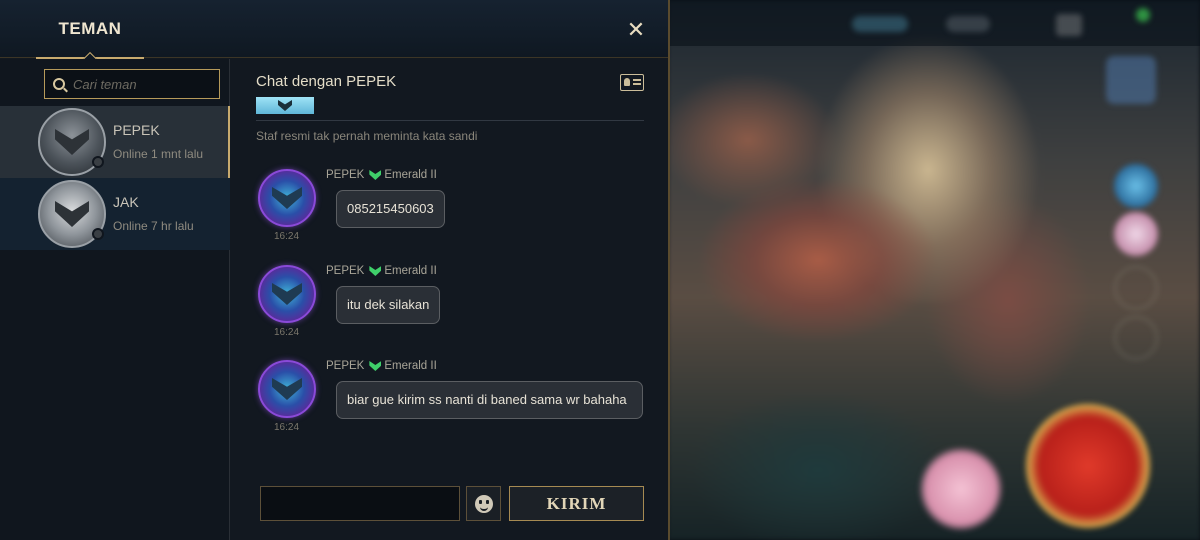  What do you see at coordinates (1143, 15) in the screenshot?
I see `network-status-icon` at bounding box center [1143, 15].